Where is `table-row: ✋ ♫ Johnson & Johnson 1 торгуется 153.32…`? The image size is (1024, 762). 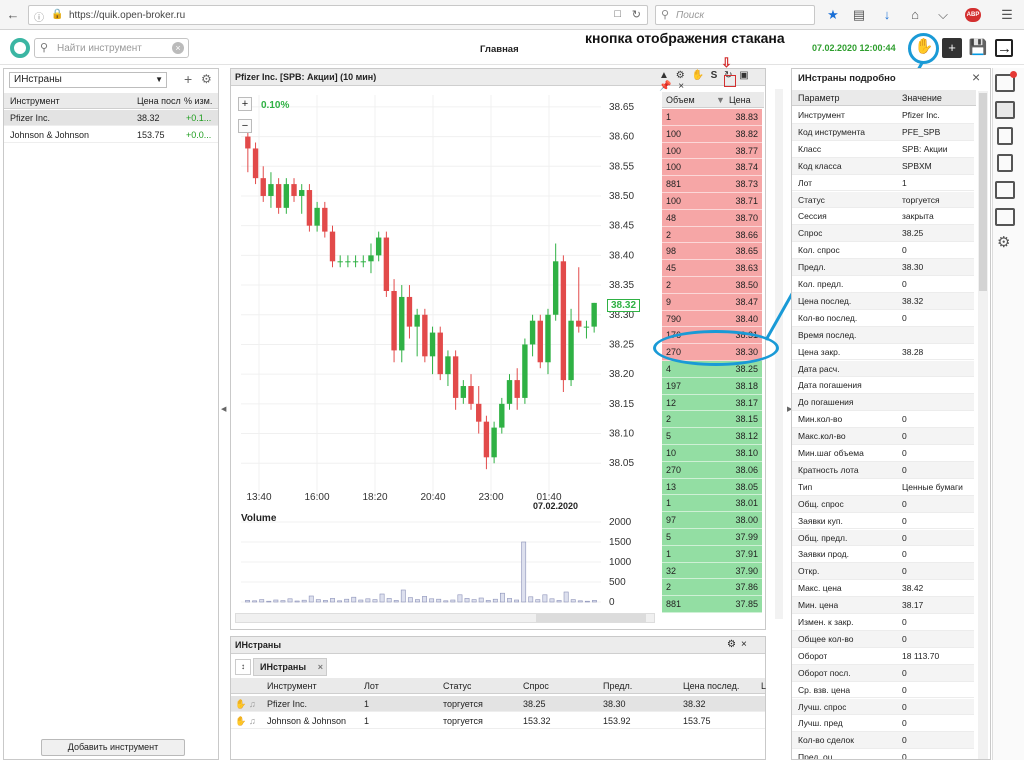
table-row: ✋ ♫ Johnson & Johnson 1 торгуется 153.32… is located at coordinates (498, 721).